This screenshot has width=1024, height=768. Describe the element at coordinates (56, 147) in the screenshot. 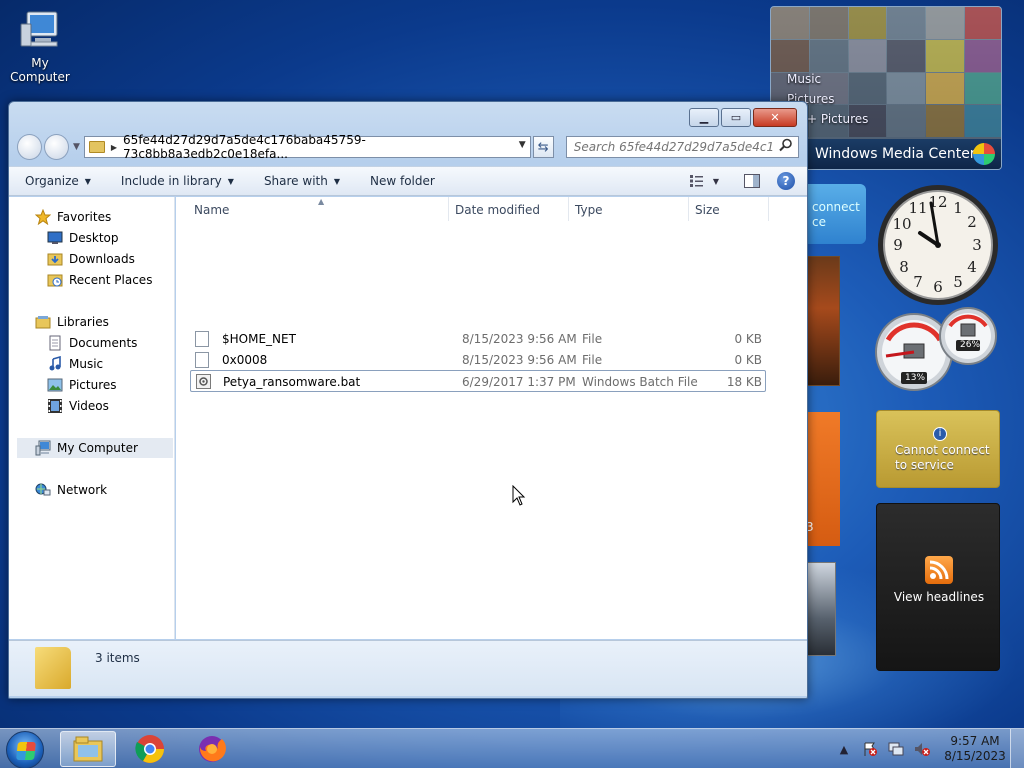

I see `forward-button` at that location.